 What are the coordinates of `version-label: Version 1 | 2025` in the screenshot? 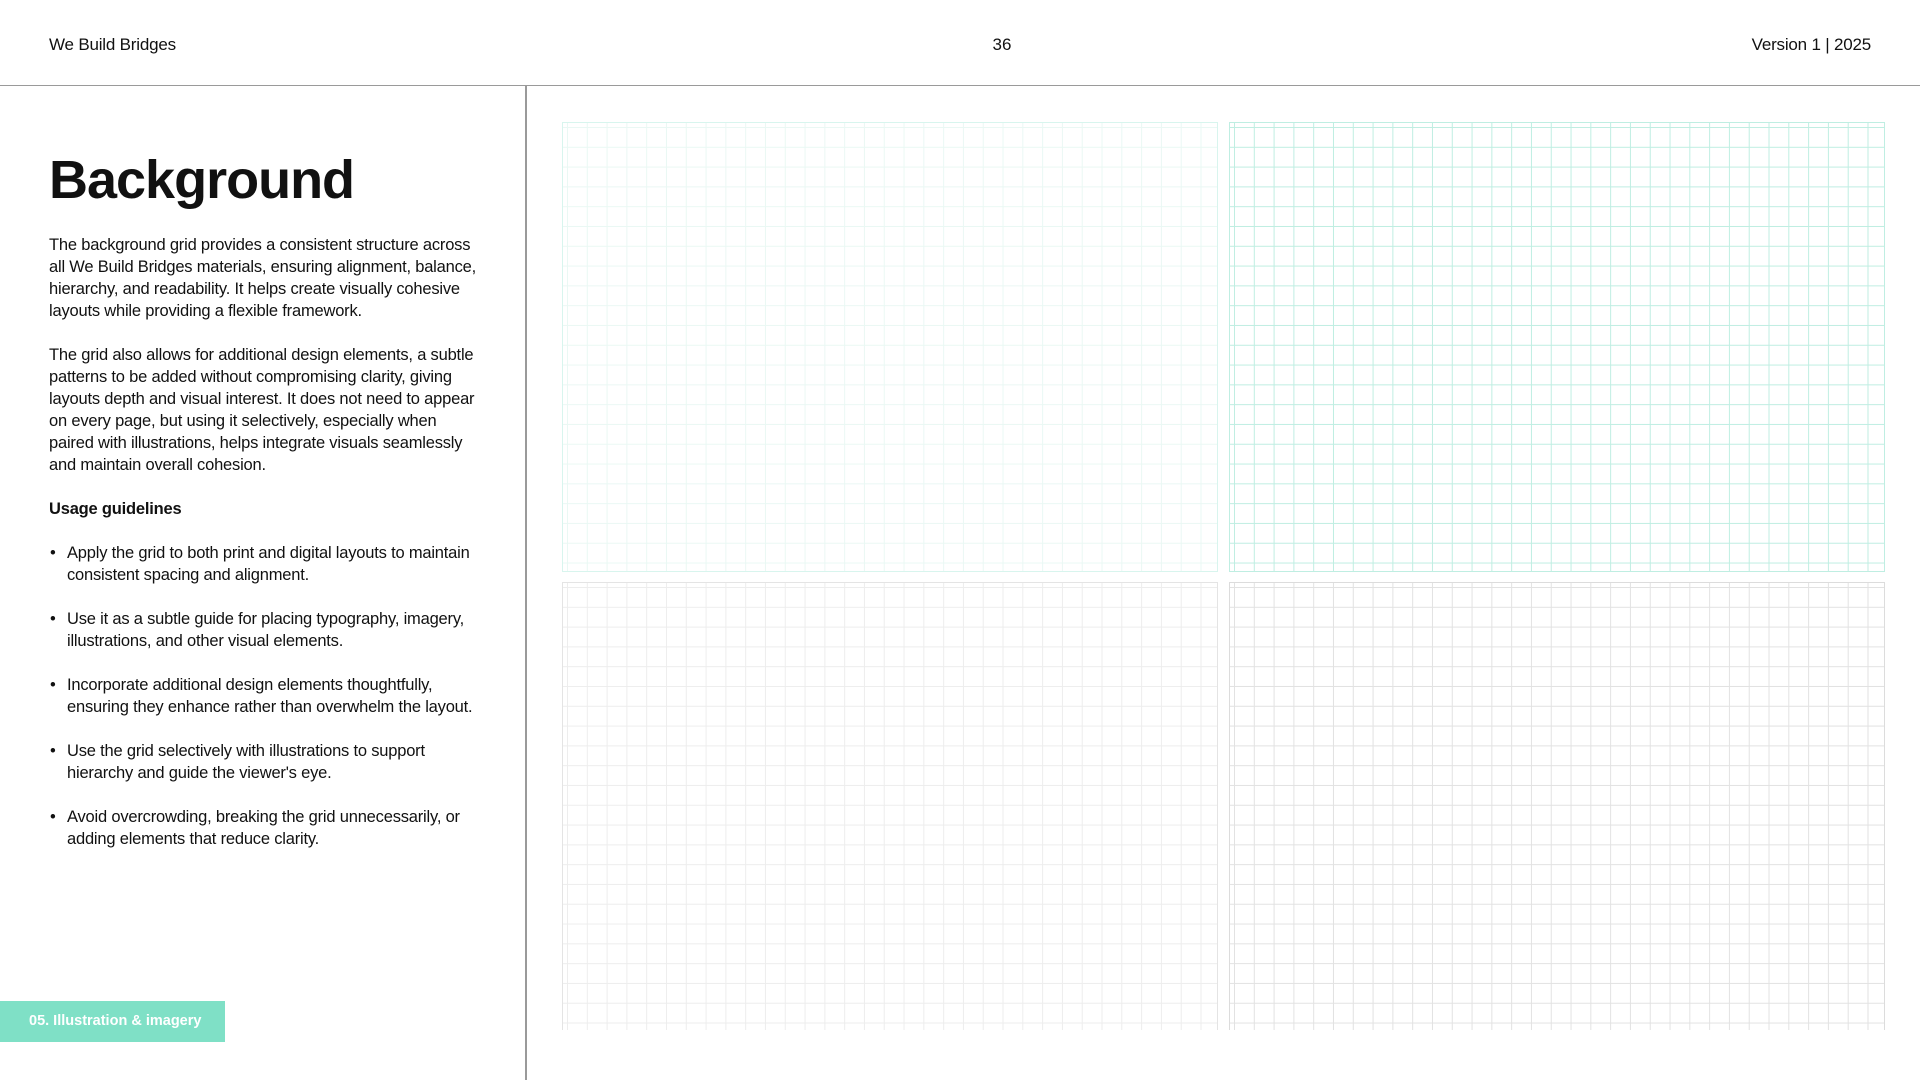 It's located at (1811, 44).